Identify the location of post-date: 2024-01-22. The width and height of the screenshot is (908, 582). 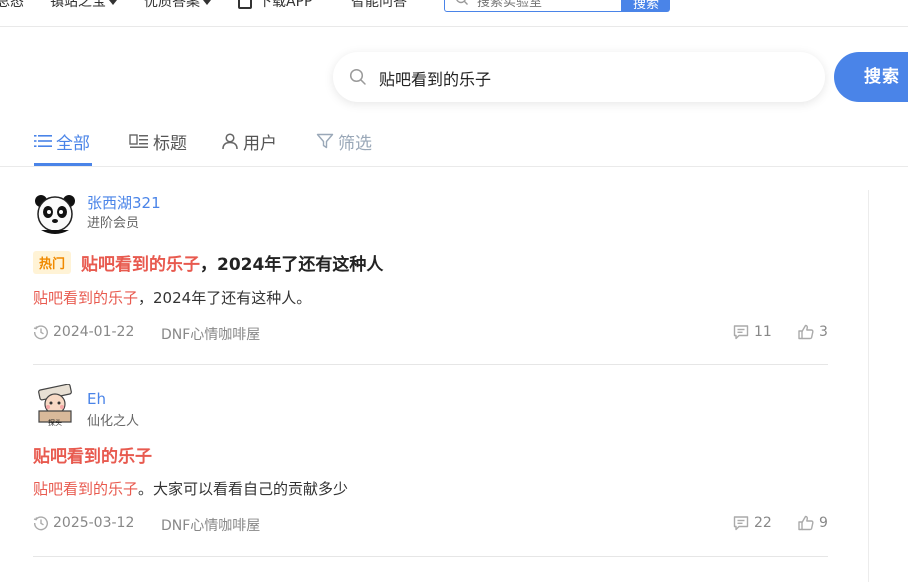
(83, 332).